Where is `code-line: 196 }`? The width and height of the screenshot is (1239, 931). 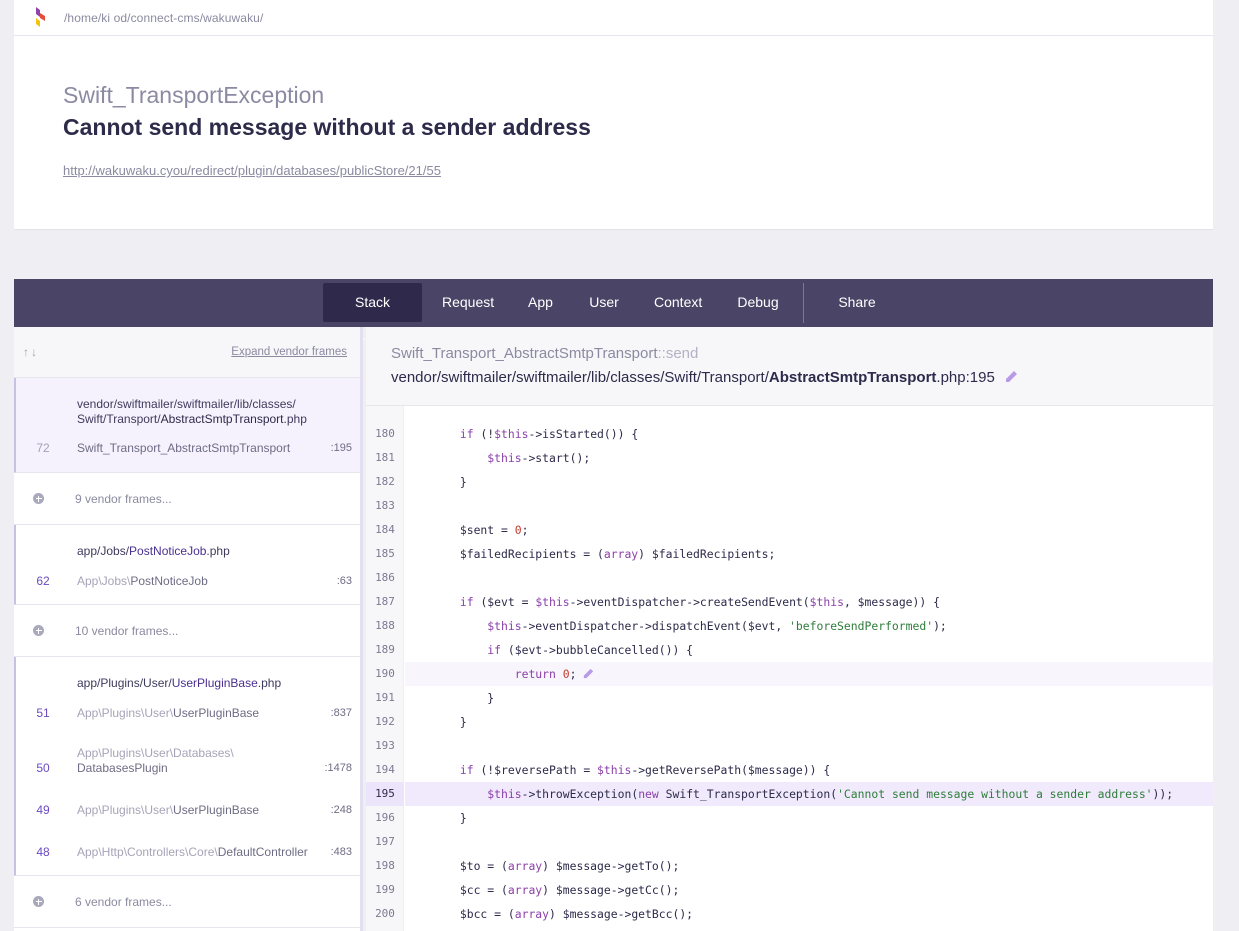 code-line: 196 } is located at coordinates (789, 818).